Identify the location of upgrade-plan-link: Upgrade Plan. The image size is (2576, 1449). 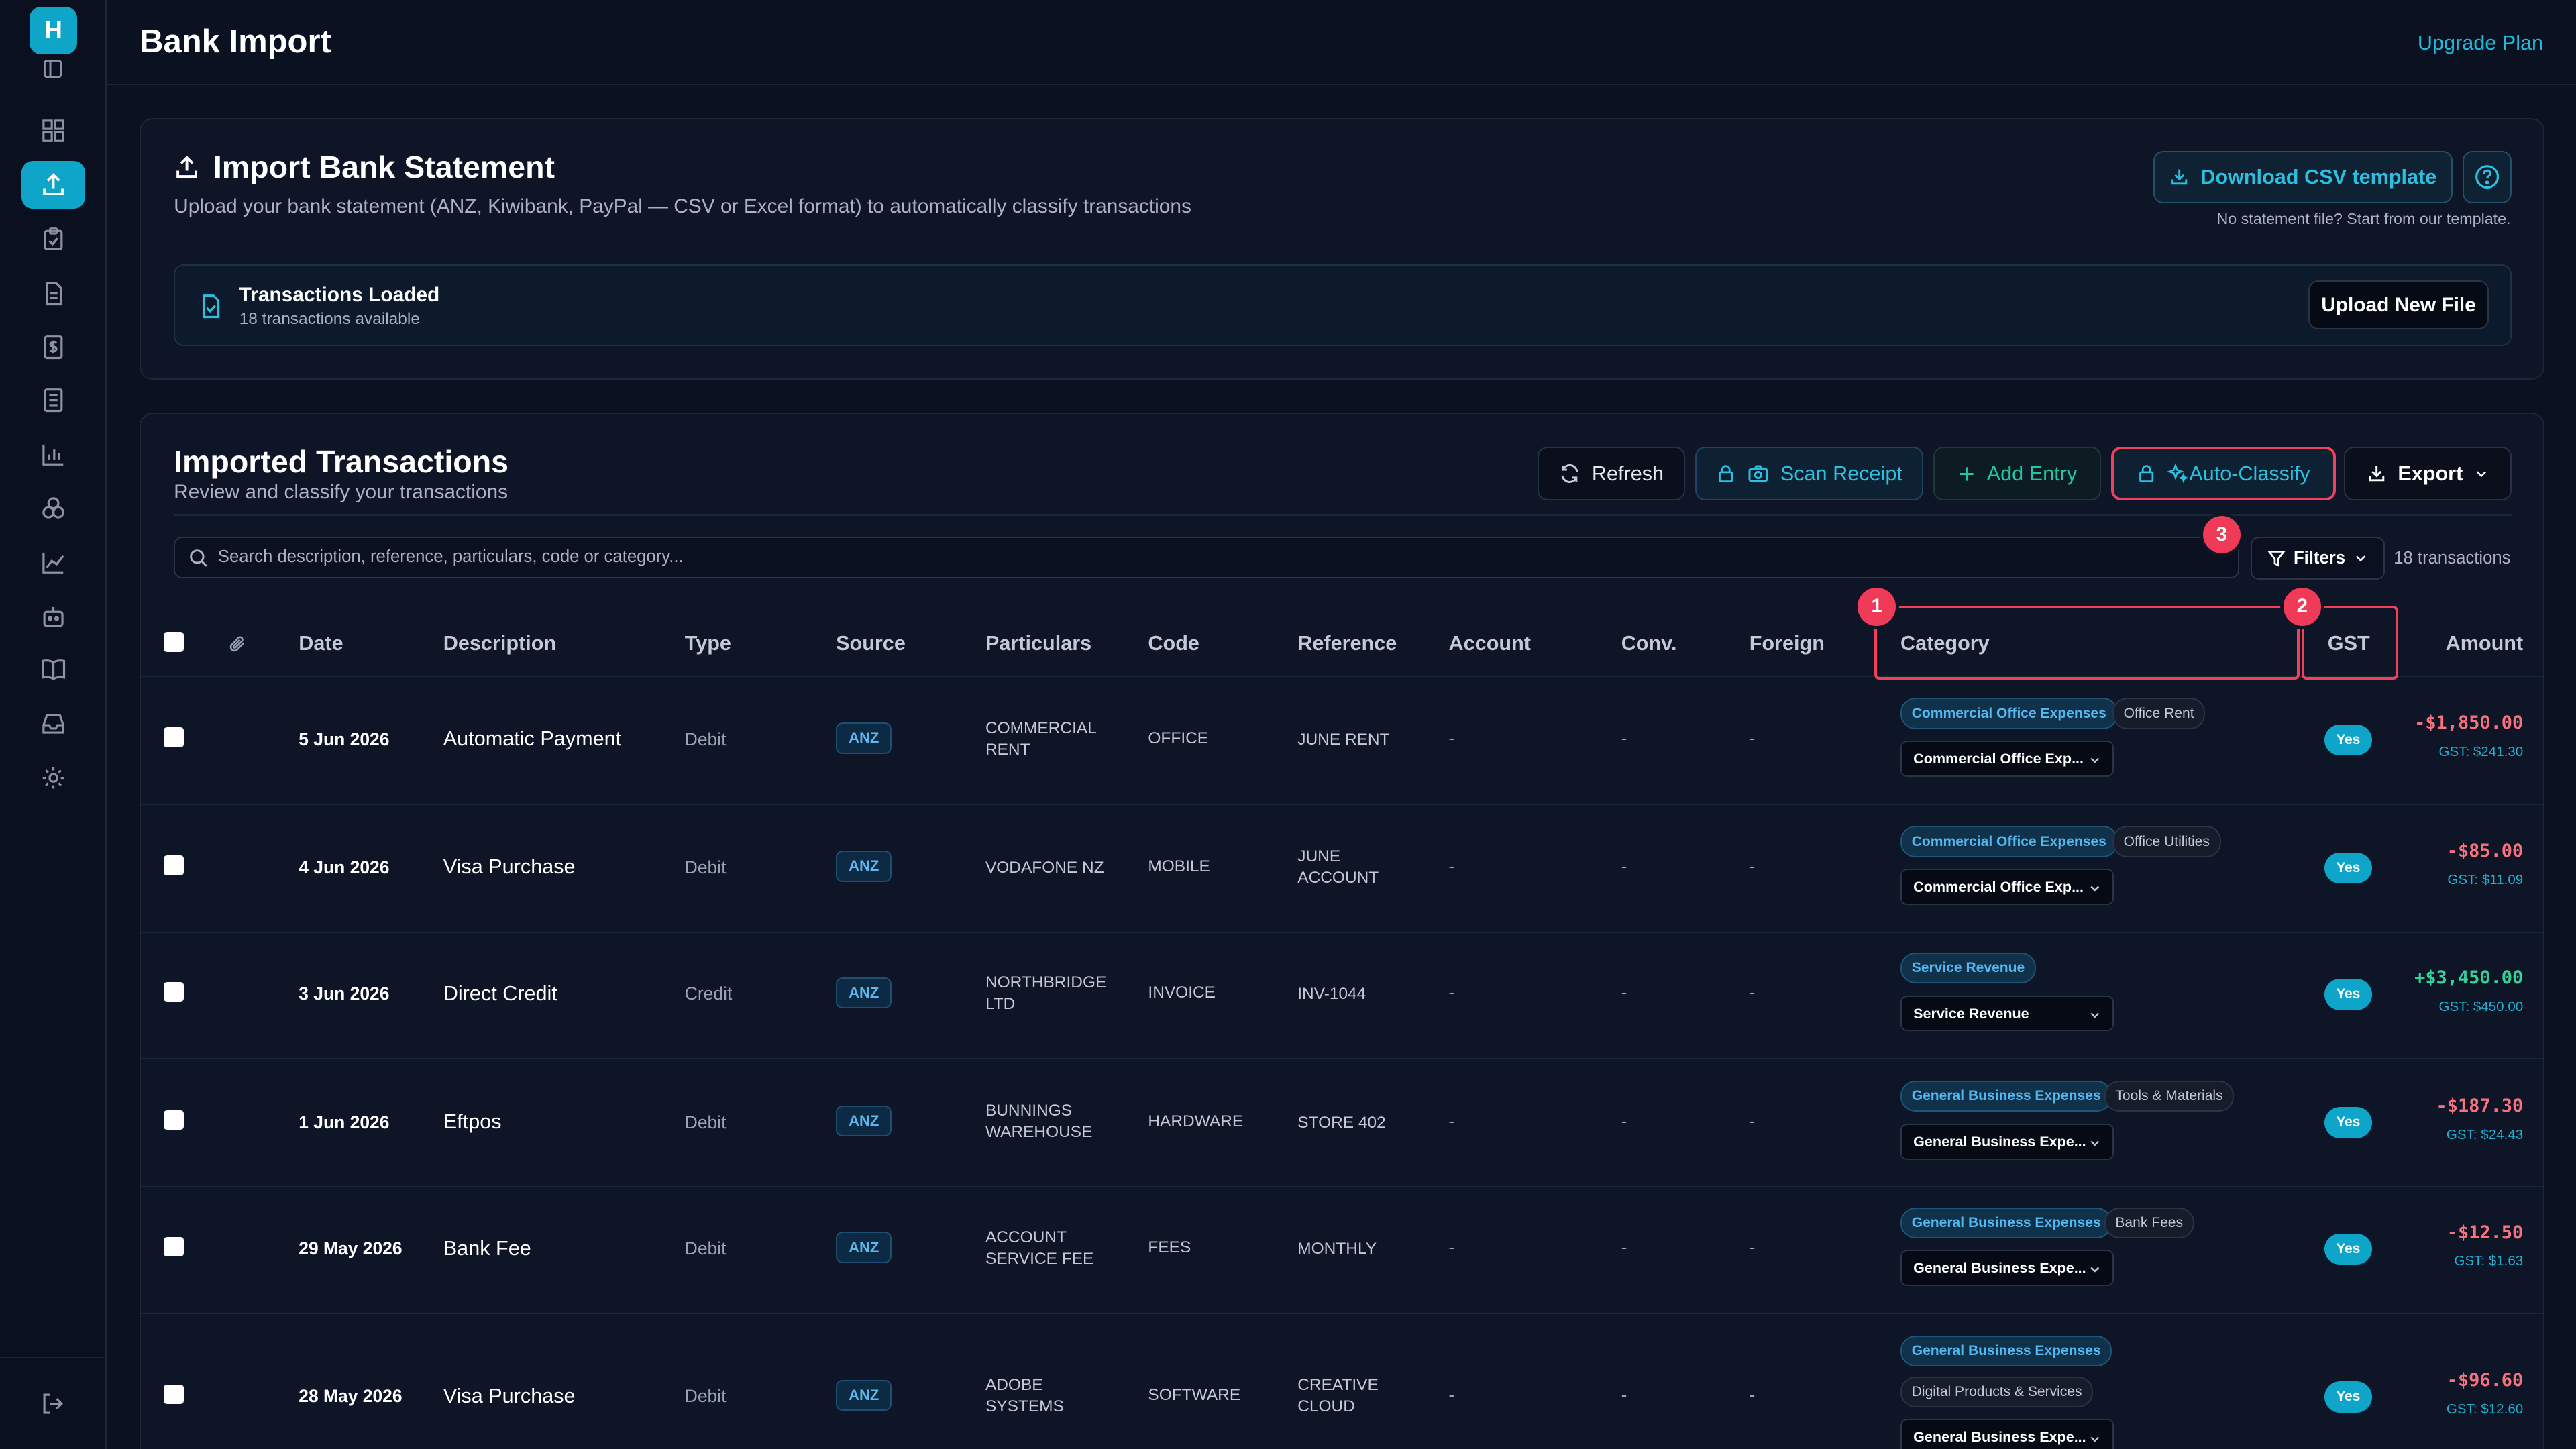
(2480, 43).